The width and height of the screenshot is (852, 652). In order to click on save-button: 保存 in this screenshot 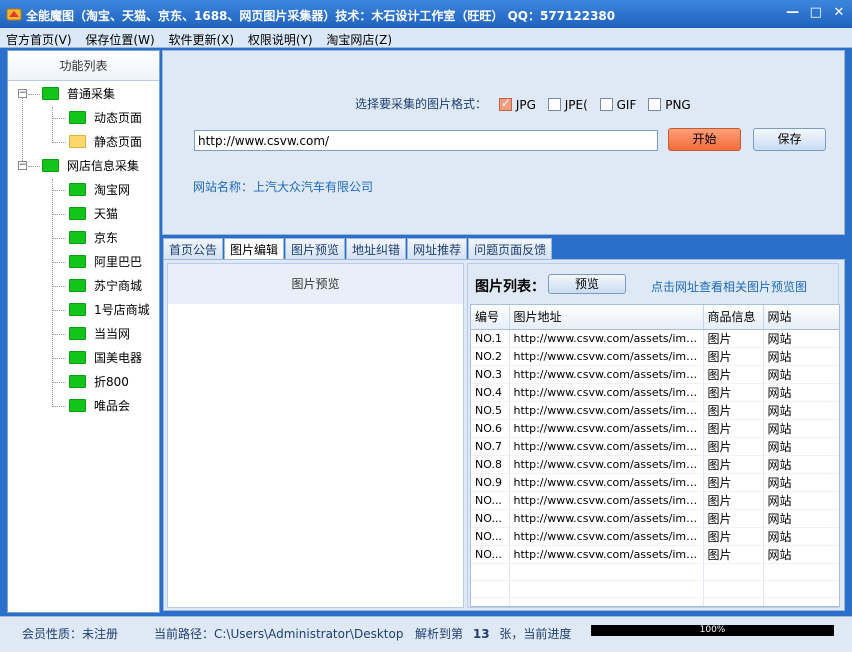, I will do `click(789, 139)`.